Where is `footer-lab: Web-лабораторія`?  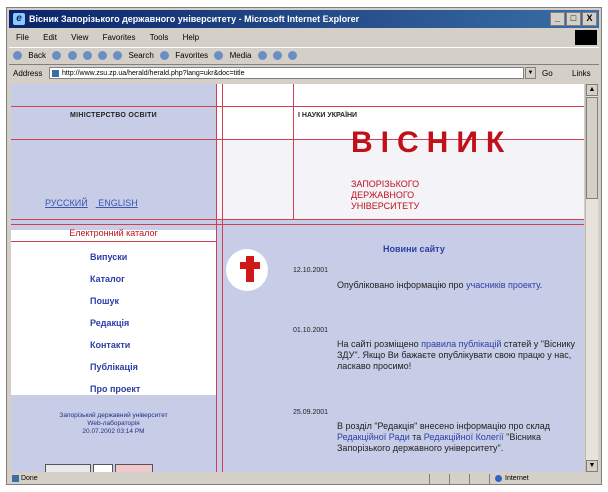
footer-lab: Web-лабораторія is located at coordinates (113, 424).